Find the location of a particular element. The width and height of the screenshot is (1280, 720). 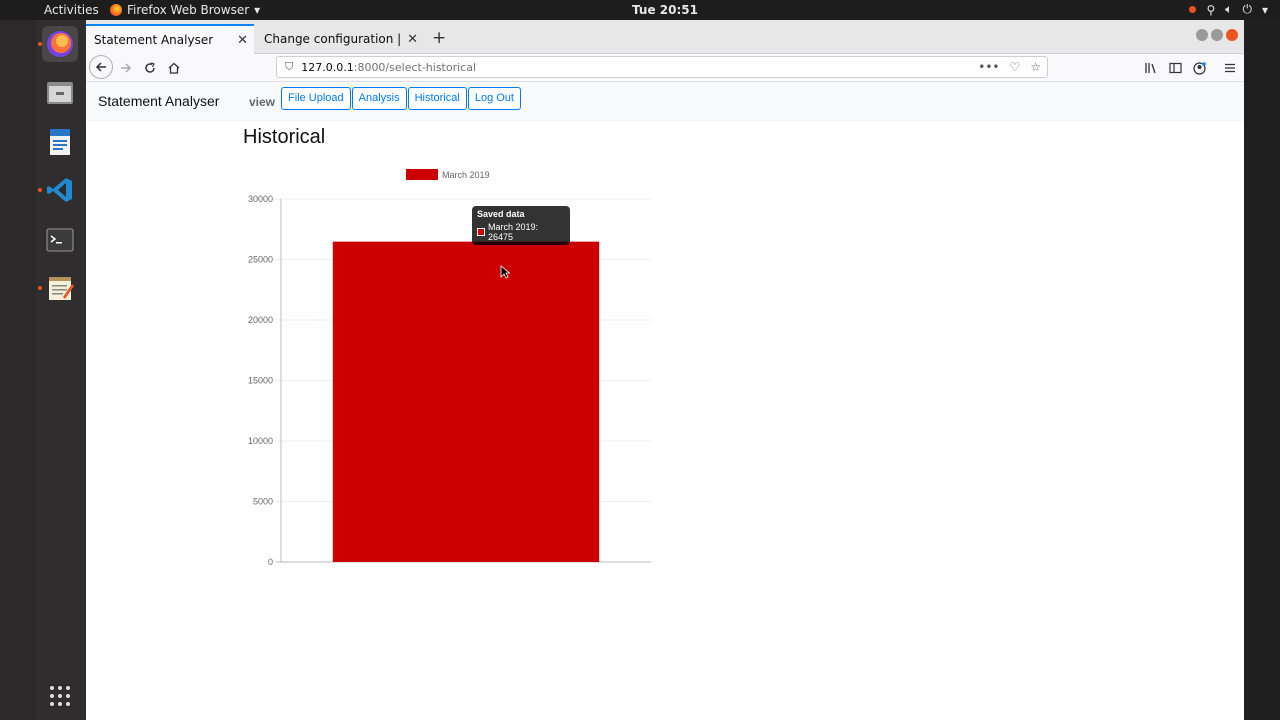

shield-icon: ⛉ is located at coordinates (289, 67).